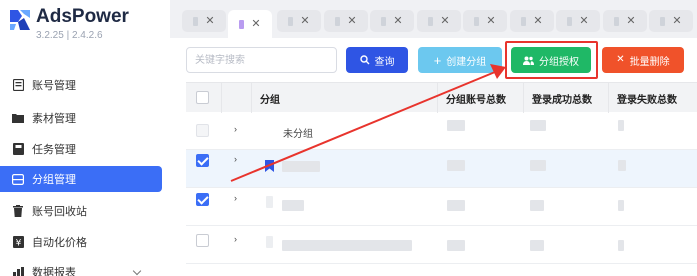 Image resolution: width=697 pixels, height=276 pixels. What do you see at coordinates (69, 35) in the screenshot?
I see `app-version: 3.2.25 | 2.4.2.6` at bounding box center [69, 35].